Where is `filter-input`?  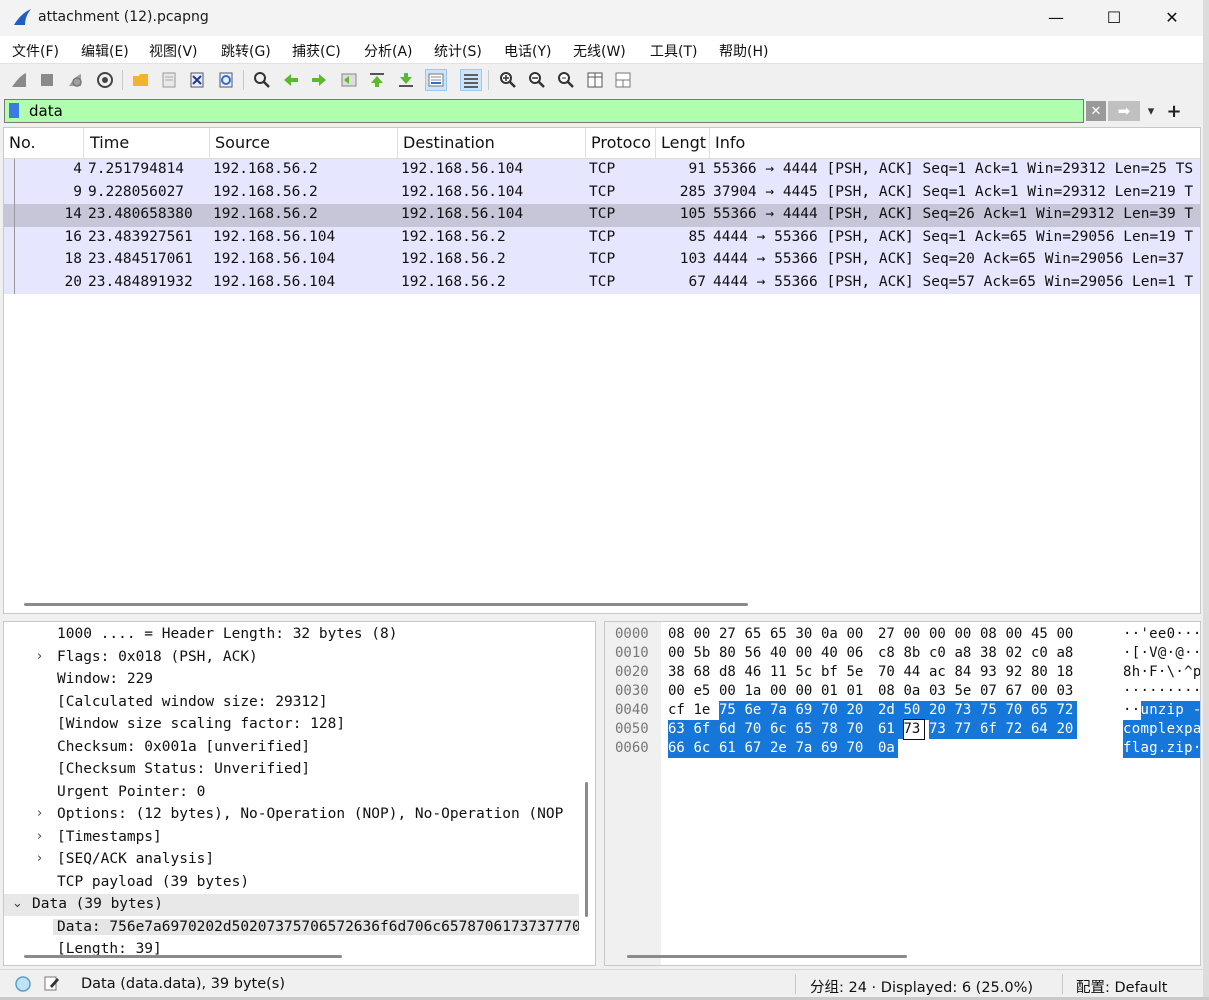
filter-input is located at coordinates (549, 111).